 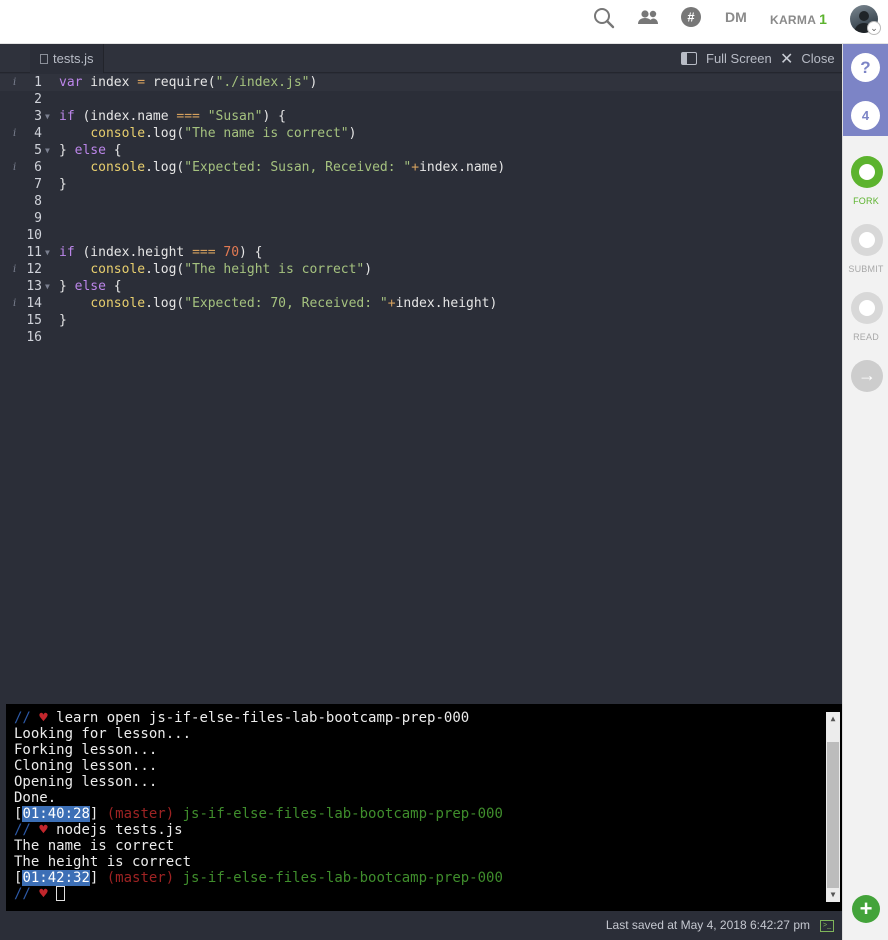 I want to click on code-line-13: 13 ▼} else {, so click(x=421, y=286).